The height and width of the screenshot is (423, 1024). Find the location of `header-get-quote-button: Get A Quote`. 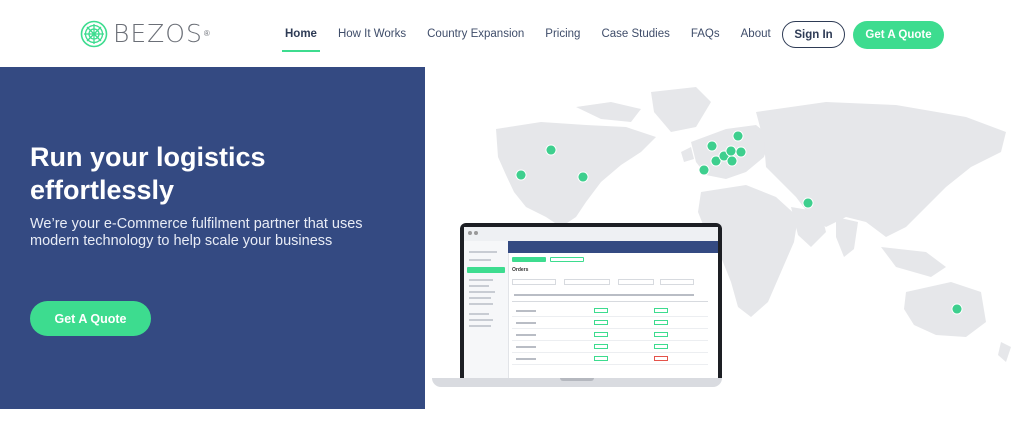

header-get-quote-button: Get A Quote is located at coordinates (898, 35).